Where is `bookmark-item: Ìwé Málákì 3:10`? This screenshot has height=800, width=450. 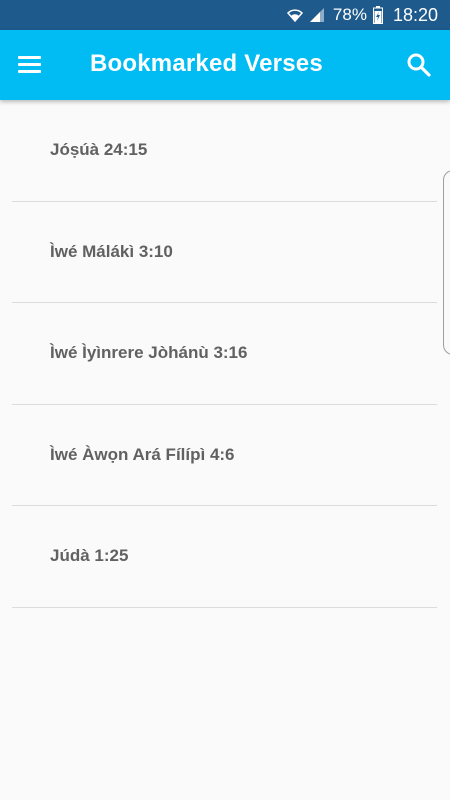
bookmark-item: Ìwé Málákì 3:10 is located at coordinates (224, 252).